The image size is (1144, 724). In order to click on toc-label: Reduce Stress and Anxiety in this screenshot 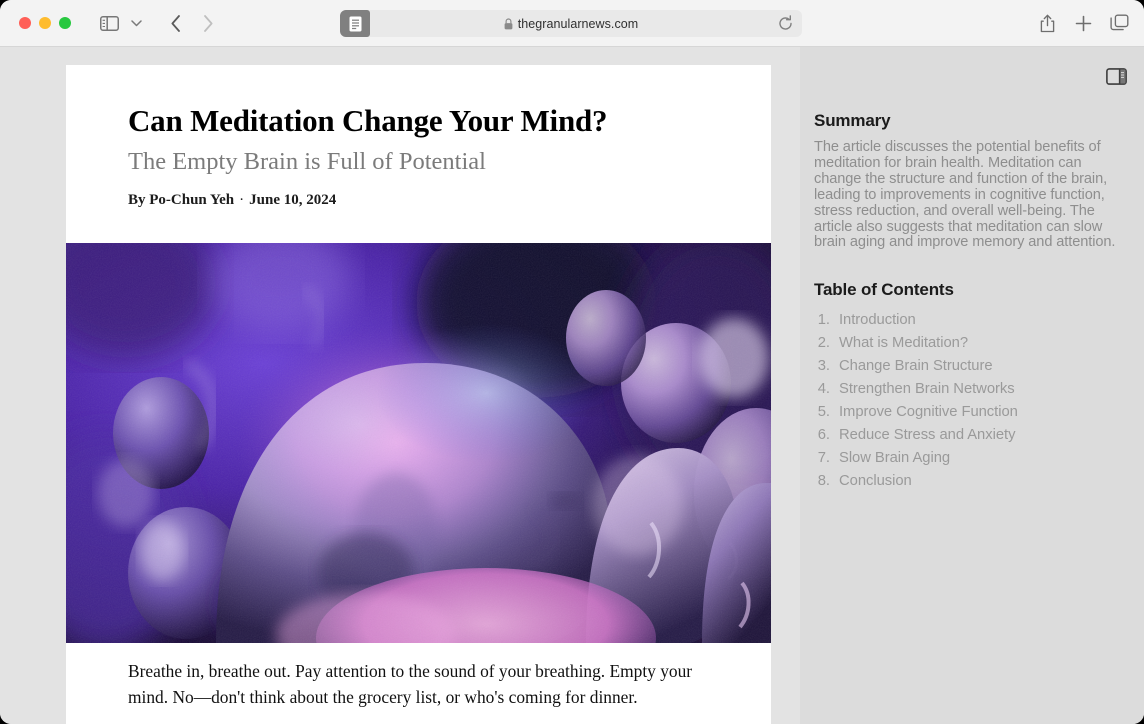, I will do `click(927, 435)`.